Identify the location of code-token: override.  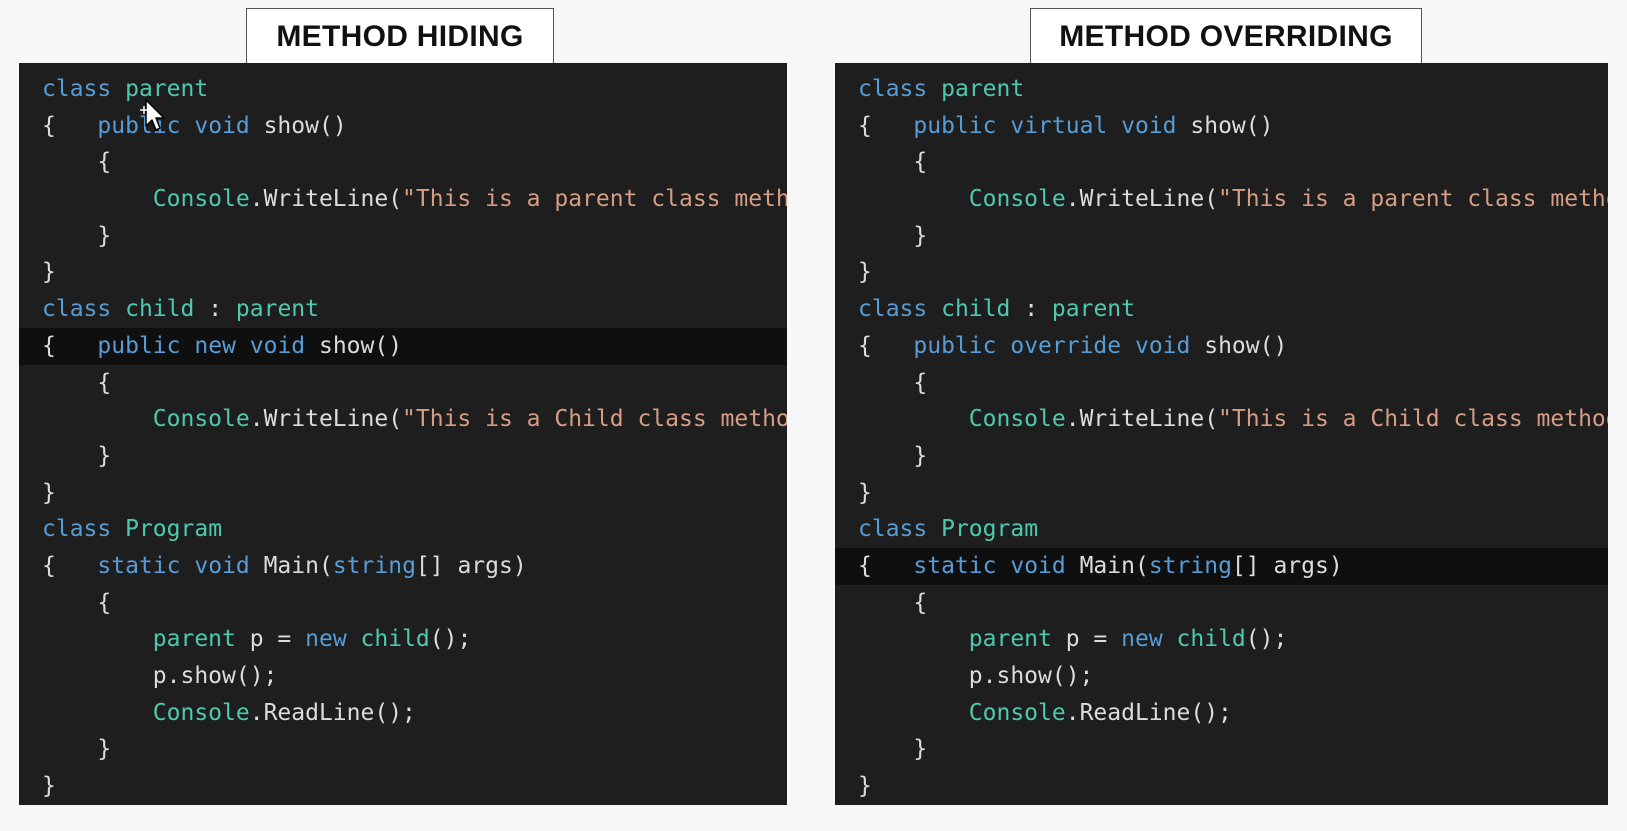
(1066, 345).